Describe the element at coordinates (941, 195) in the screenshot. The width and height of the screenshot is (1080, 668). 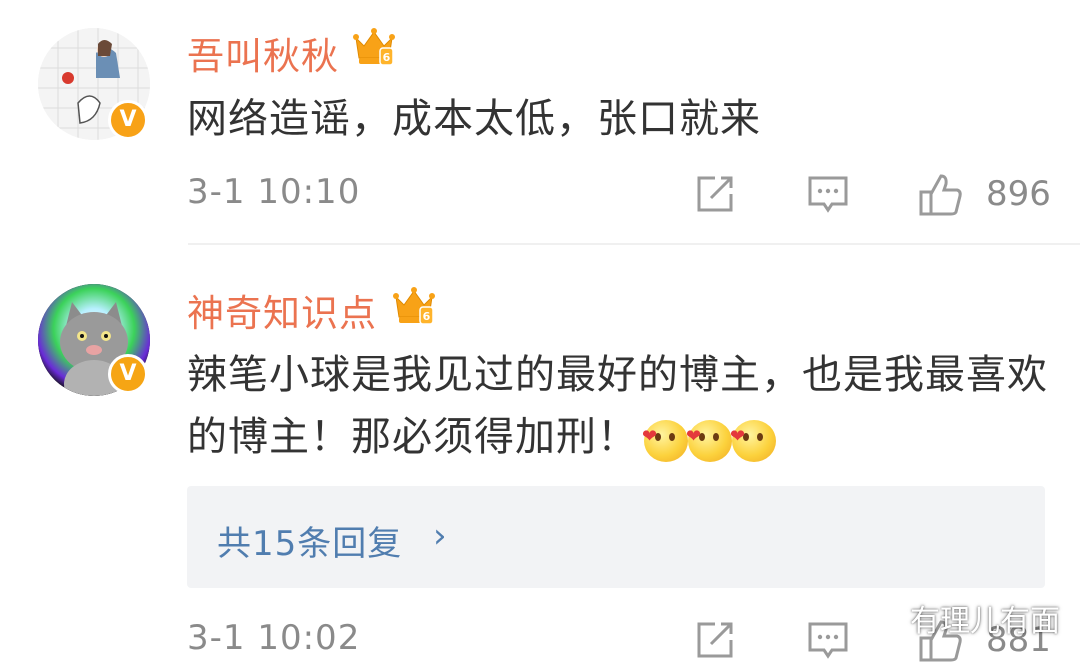
I see `like-icon` at that location.